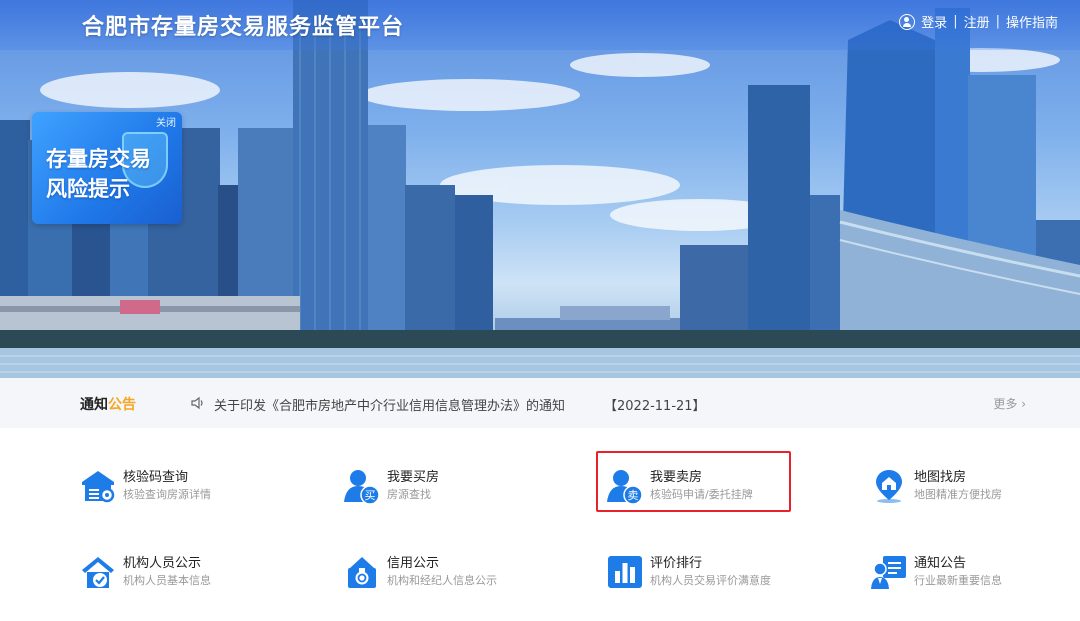 The image size is (1080, 621). I want to click on notice-link: 关于印发《合肥市房地产中介行业信用信息管理办法》的通知, so click(389, 404).